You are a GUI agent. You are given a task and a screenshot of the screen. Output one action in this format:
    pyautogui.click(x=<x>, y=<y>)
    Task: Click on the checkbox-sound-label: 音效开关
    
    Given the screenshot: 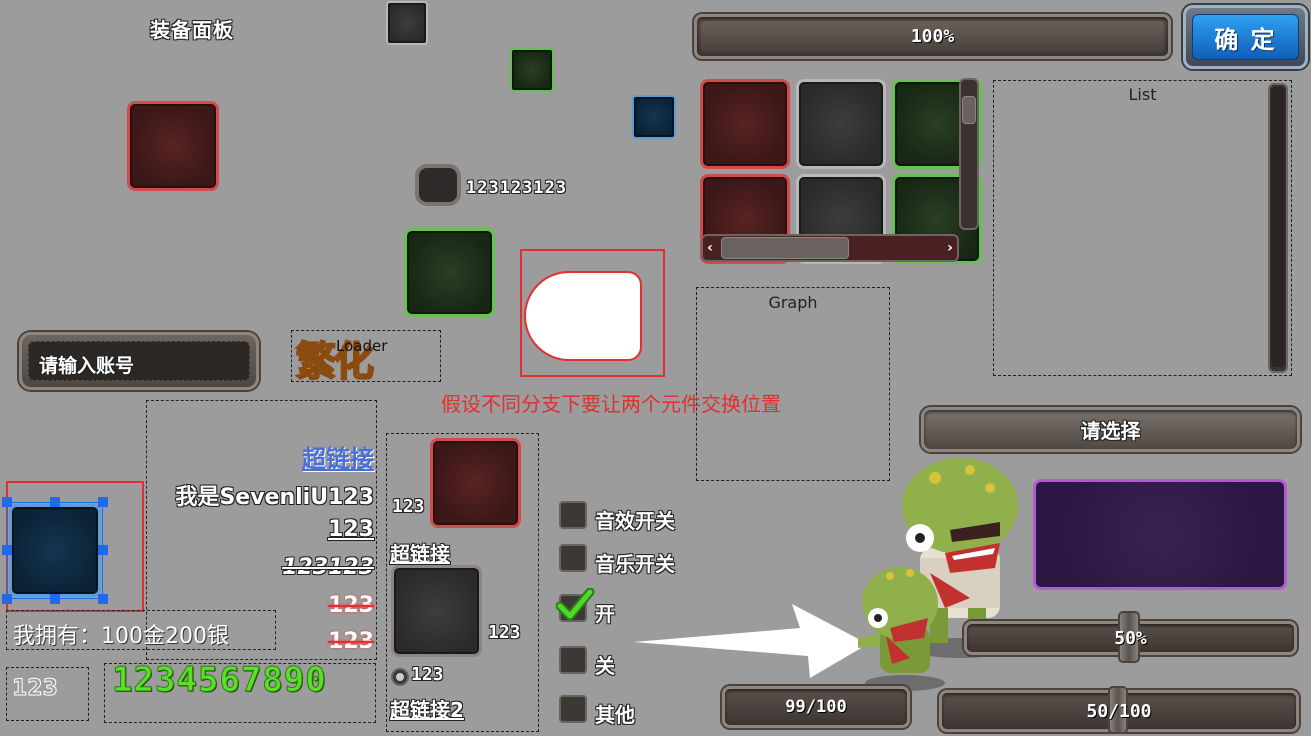 What is the action you would take?
    pyautogui.click(x=635, y=521)
    